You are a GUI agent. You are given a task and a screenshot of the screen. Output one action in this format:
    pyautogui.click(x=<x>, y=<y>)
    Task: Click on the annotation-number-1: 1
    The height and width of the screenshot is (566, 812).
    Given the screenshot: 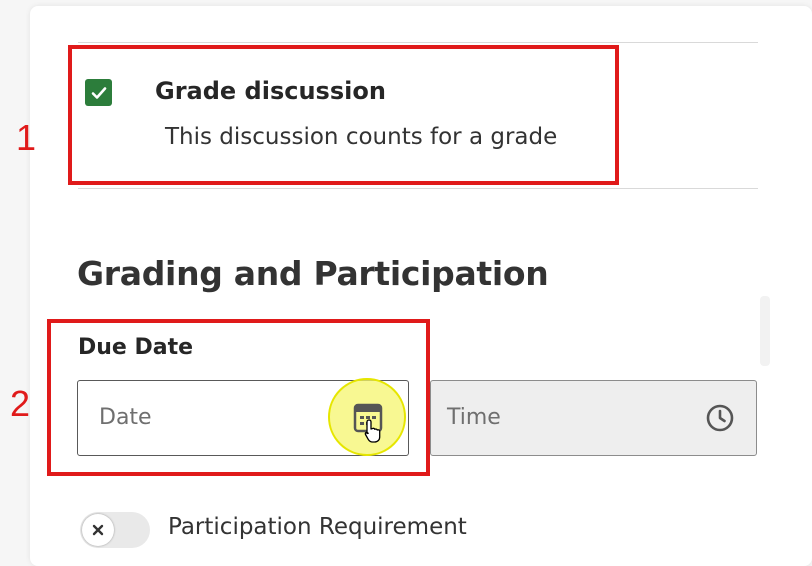 What is the action you would take?
    pyautogui.click(x=26, y=137)
    